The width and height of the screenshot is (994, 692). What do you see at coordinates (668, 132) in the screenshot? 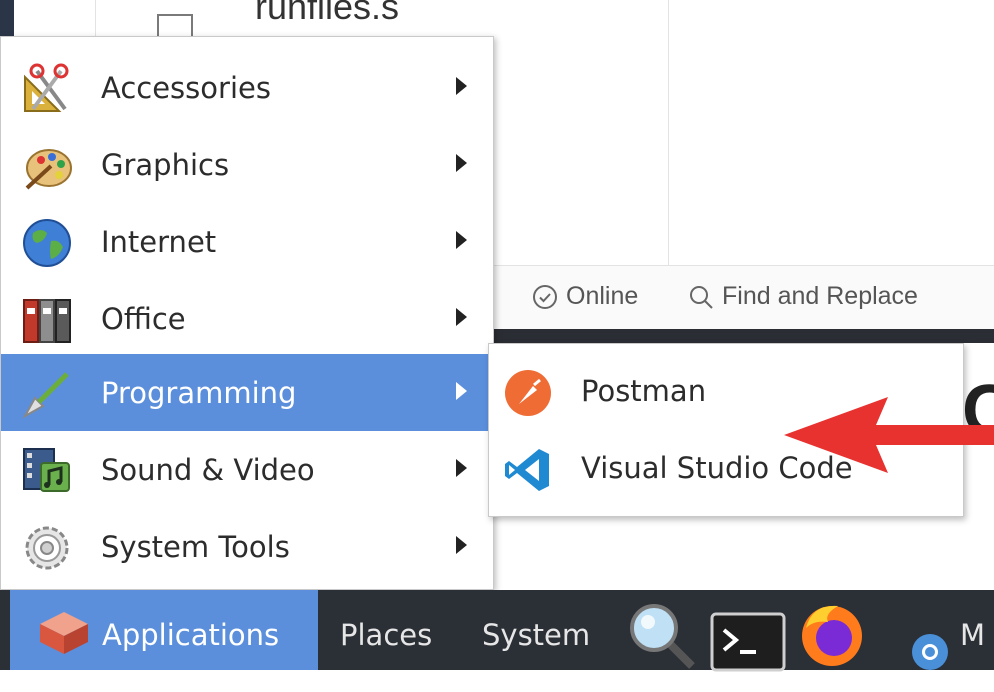
I see `panel-divider` at bounding box center [668, 132].